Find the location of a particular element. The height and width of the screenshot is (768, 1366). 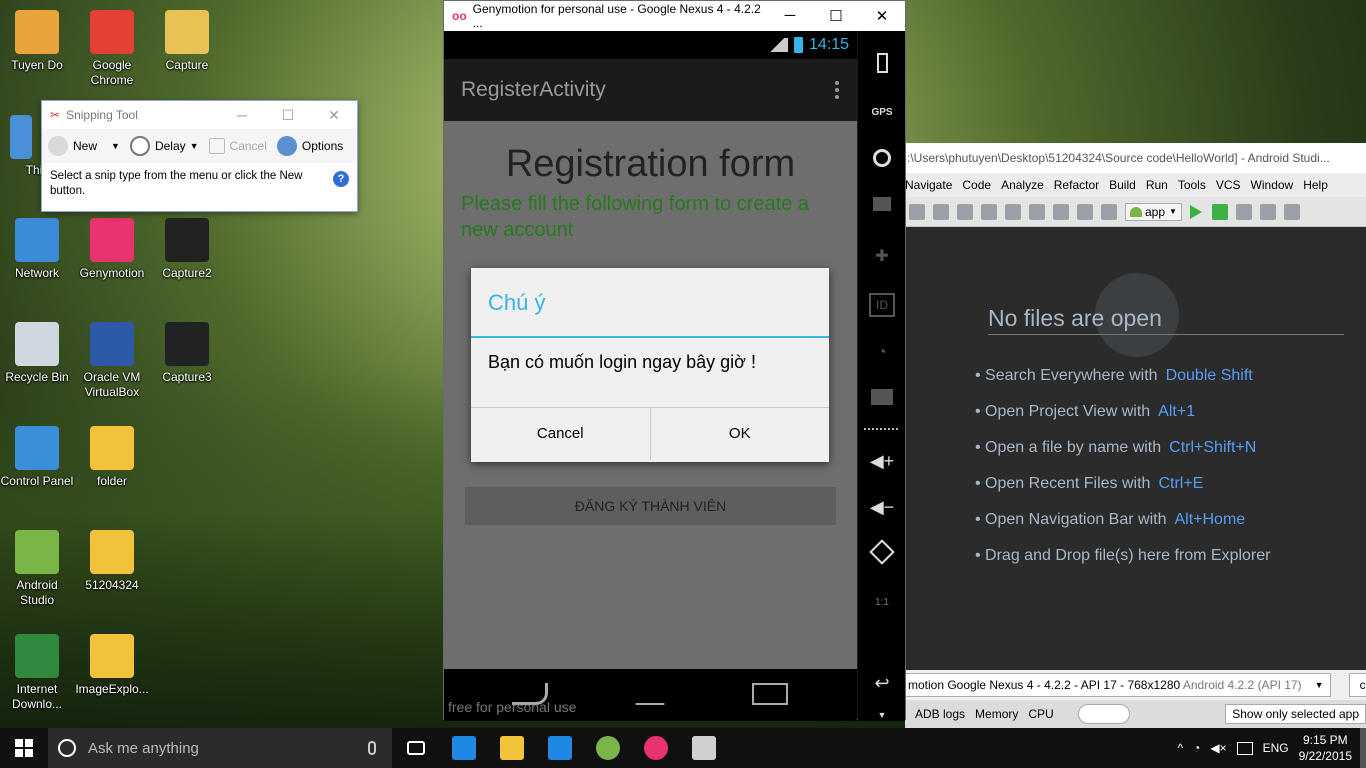

desktop-icon: Recycle Bin is located at coordinates (37, 353).